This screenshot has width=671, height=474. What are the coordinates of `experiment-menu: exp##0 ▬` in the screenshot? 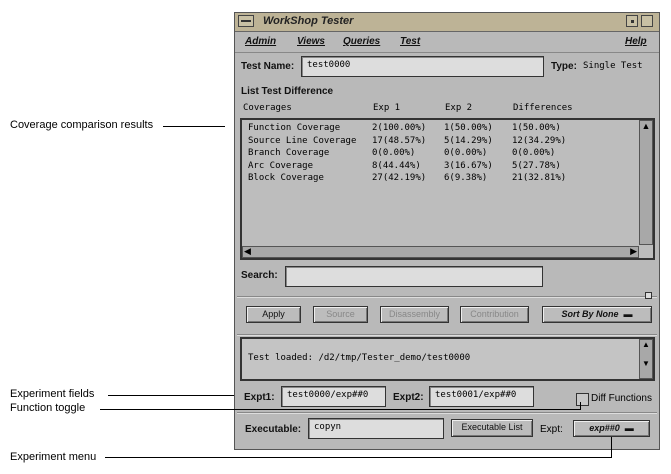 It's located at (611, 428).